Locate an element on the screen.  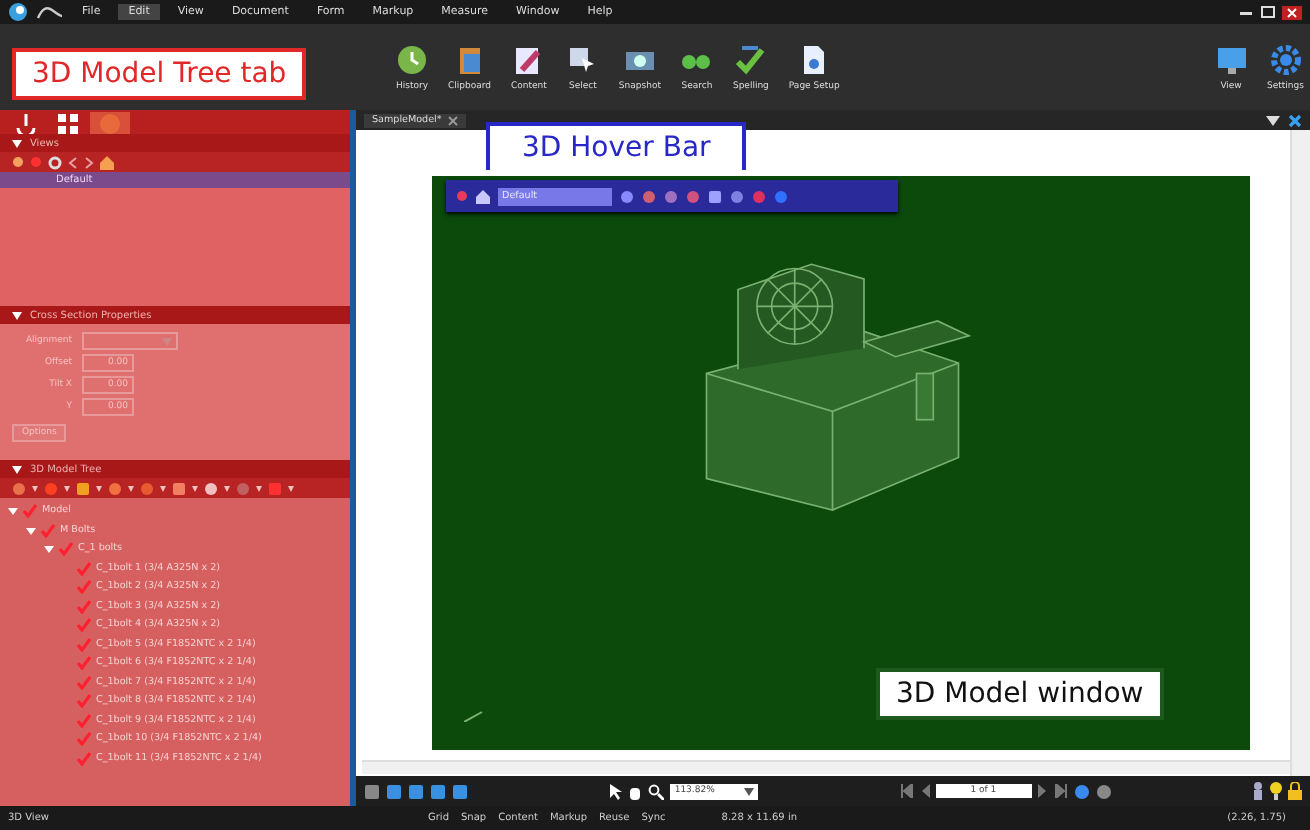
last-page-icon is located at coordinates (1060, 791).